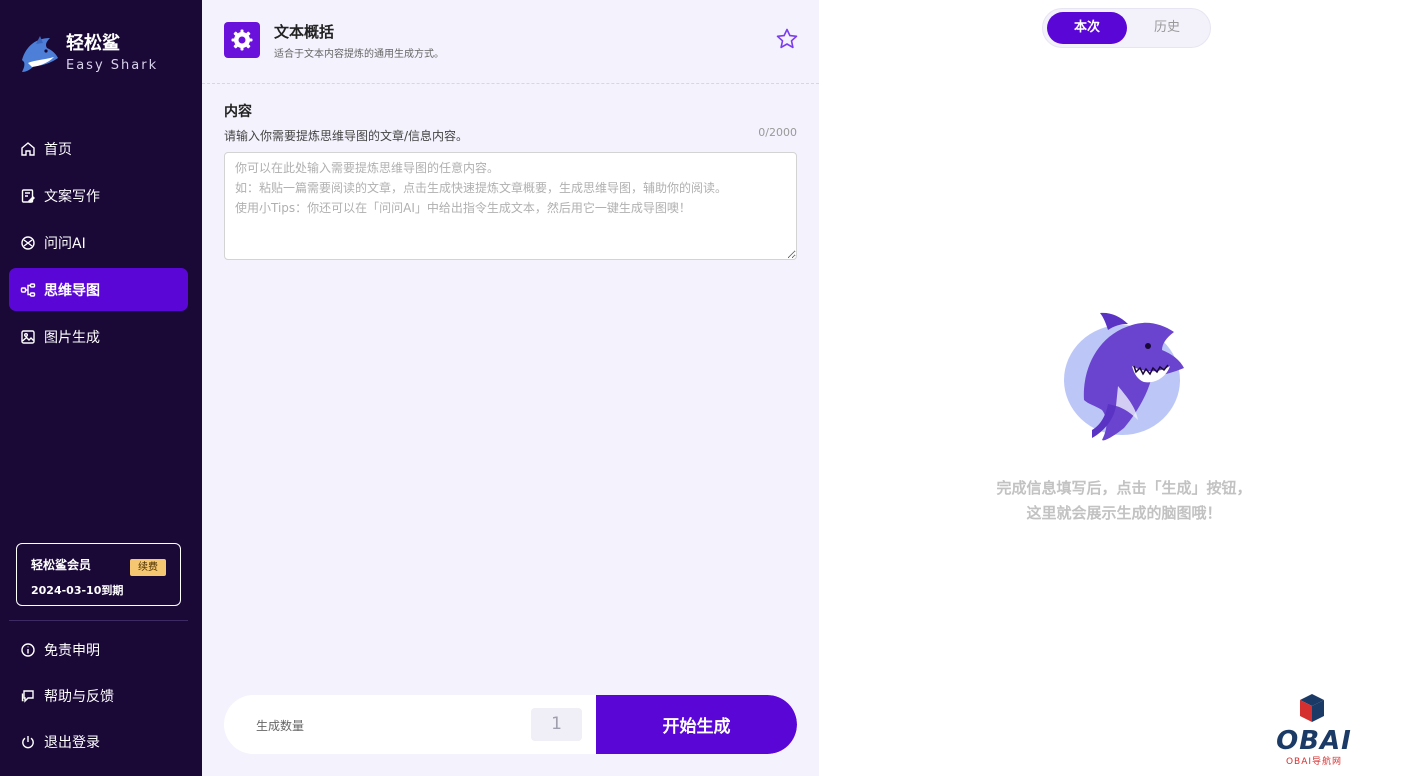  Describe the element at coordinates (242, 40) in the screenshot. I see `gear-icon` at that location.